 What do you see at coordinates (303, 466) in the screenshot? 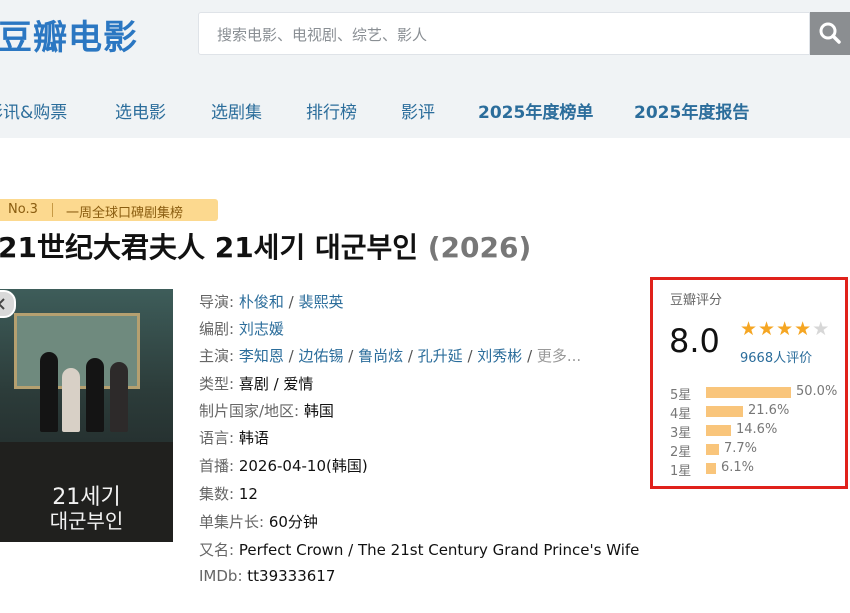
I see `premiere-value: 2026-04-10(韩国)` at bounding box center [303, 466].